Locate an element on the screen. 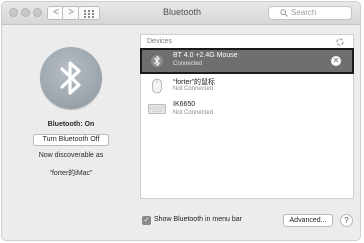 This screenshot has height=243, width=364. close-window-button is located at coordinates (13, 12).